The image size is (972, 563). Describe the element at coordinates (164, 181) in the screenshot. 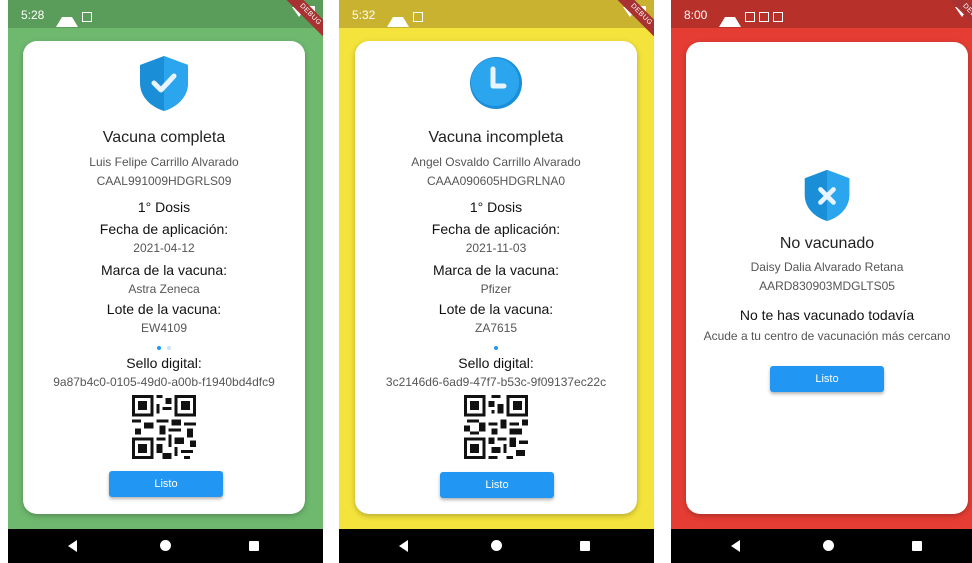

I see `curp-code: CAAL991009HDGRLS09` at that location.